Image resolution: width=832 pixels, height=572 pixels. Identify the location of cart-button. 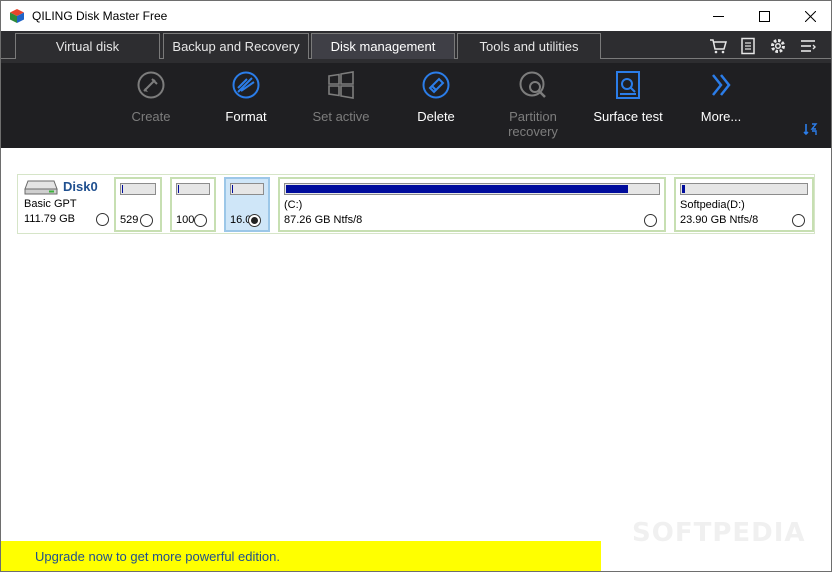
(718, 46).